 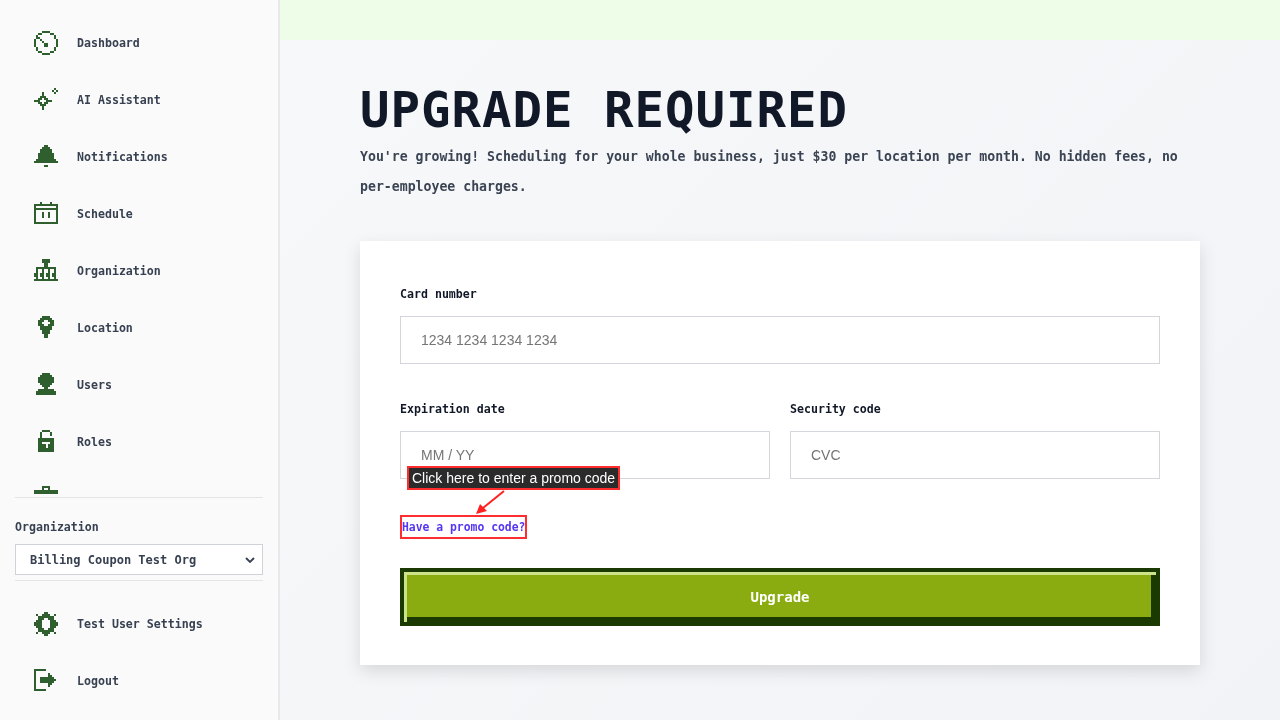 What do you see at coordinates (118, 623) in the screenshot?
I see `nav-link: Test User Settings` at bounding box center [118, 623].